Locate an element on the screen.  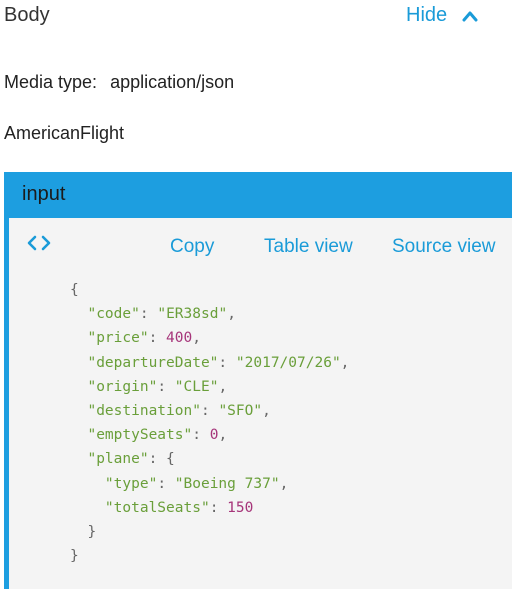
json-value-origin: "CLE" is located at coordinates (196, 386).